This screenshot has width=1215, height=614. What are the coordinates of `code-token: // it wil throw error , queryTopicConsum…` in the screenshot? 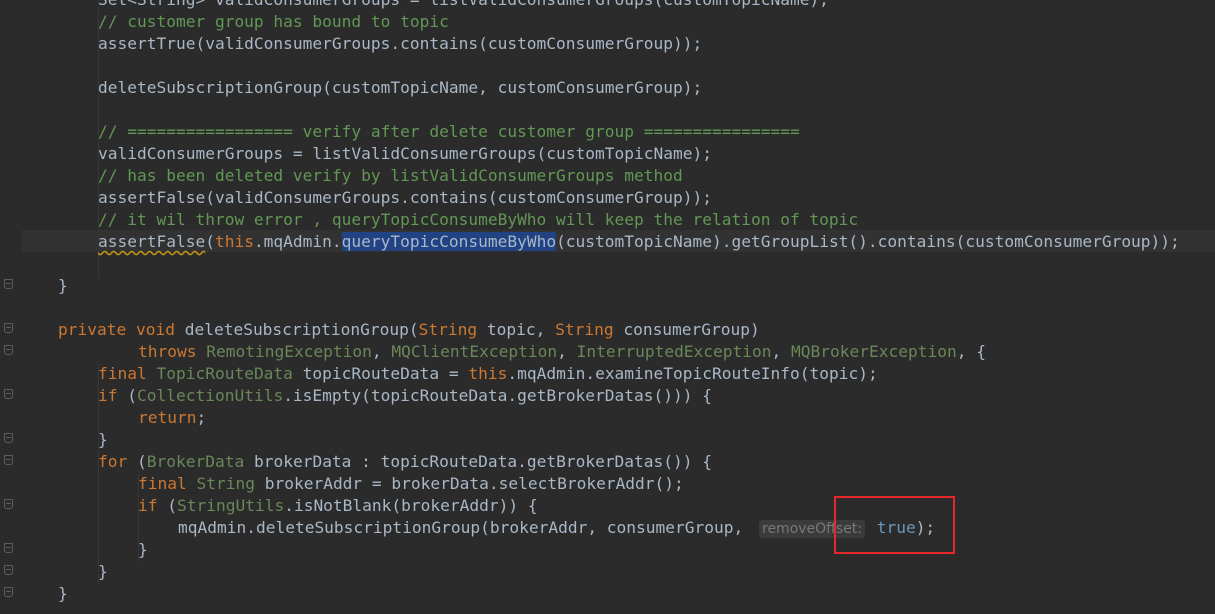 It's located at (478, 219).